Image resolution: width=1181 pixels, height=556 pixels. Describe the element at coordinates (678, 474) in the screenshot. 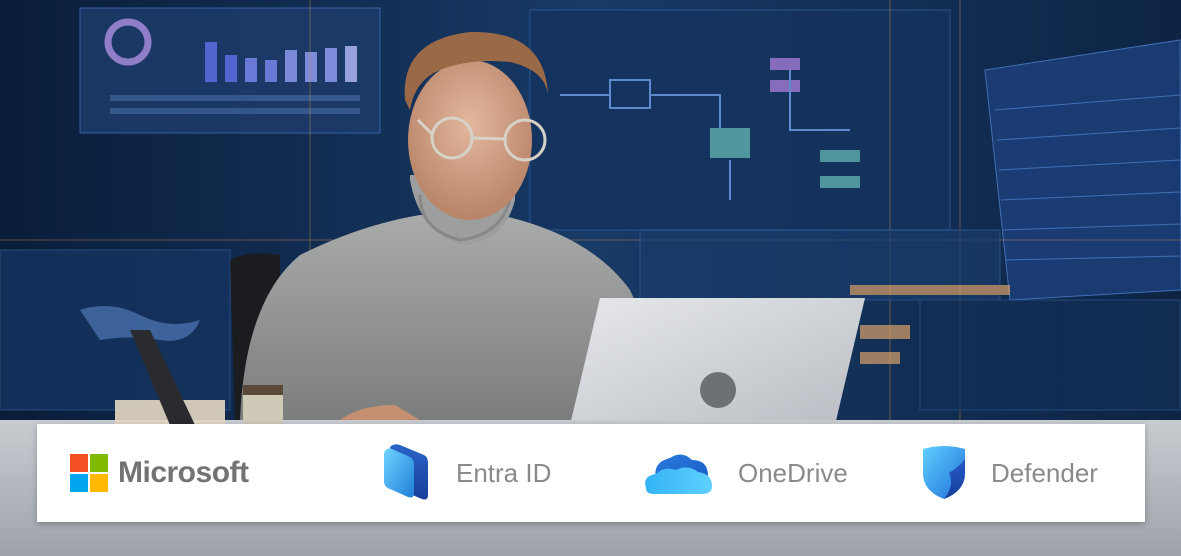

I see `onedrive-cloud-icon` at that location.